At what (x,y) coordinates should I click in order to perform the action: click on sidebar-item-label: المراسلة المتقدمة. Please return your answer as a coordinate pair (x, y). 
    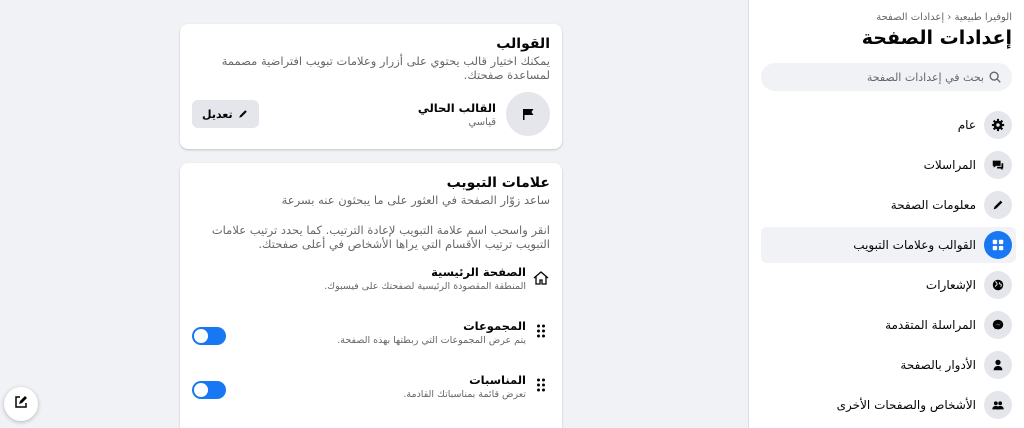
    Looking at the image, I should click on (930, 325).